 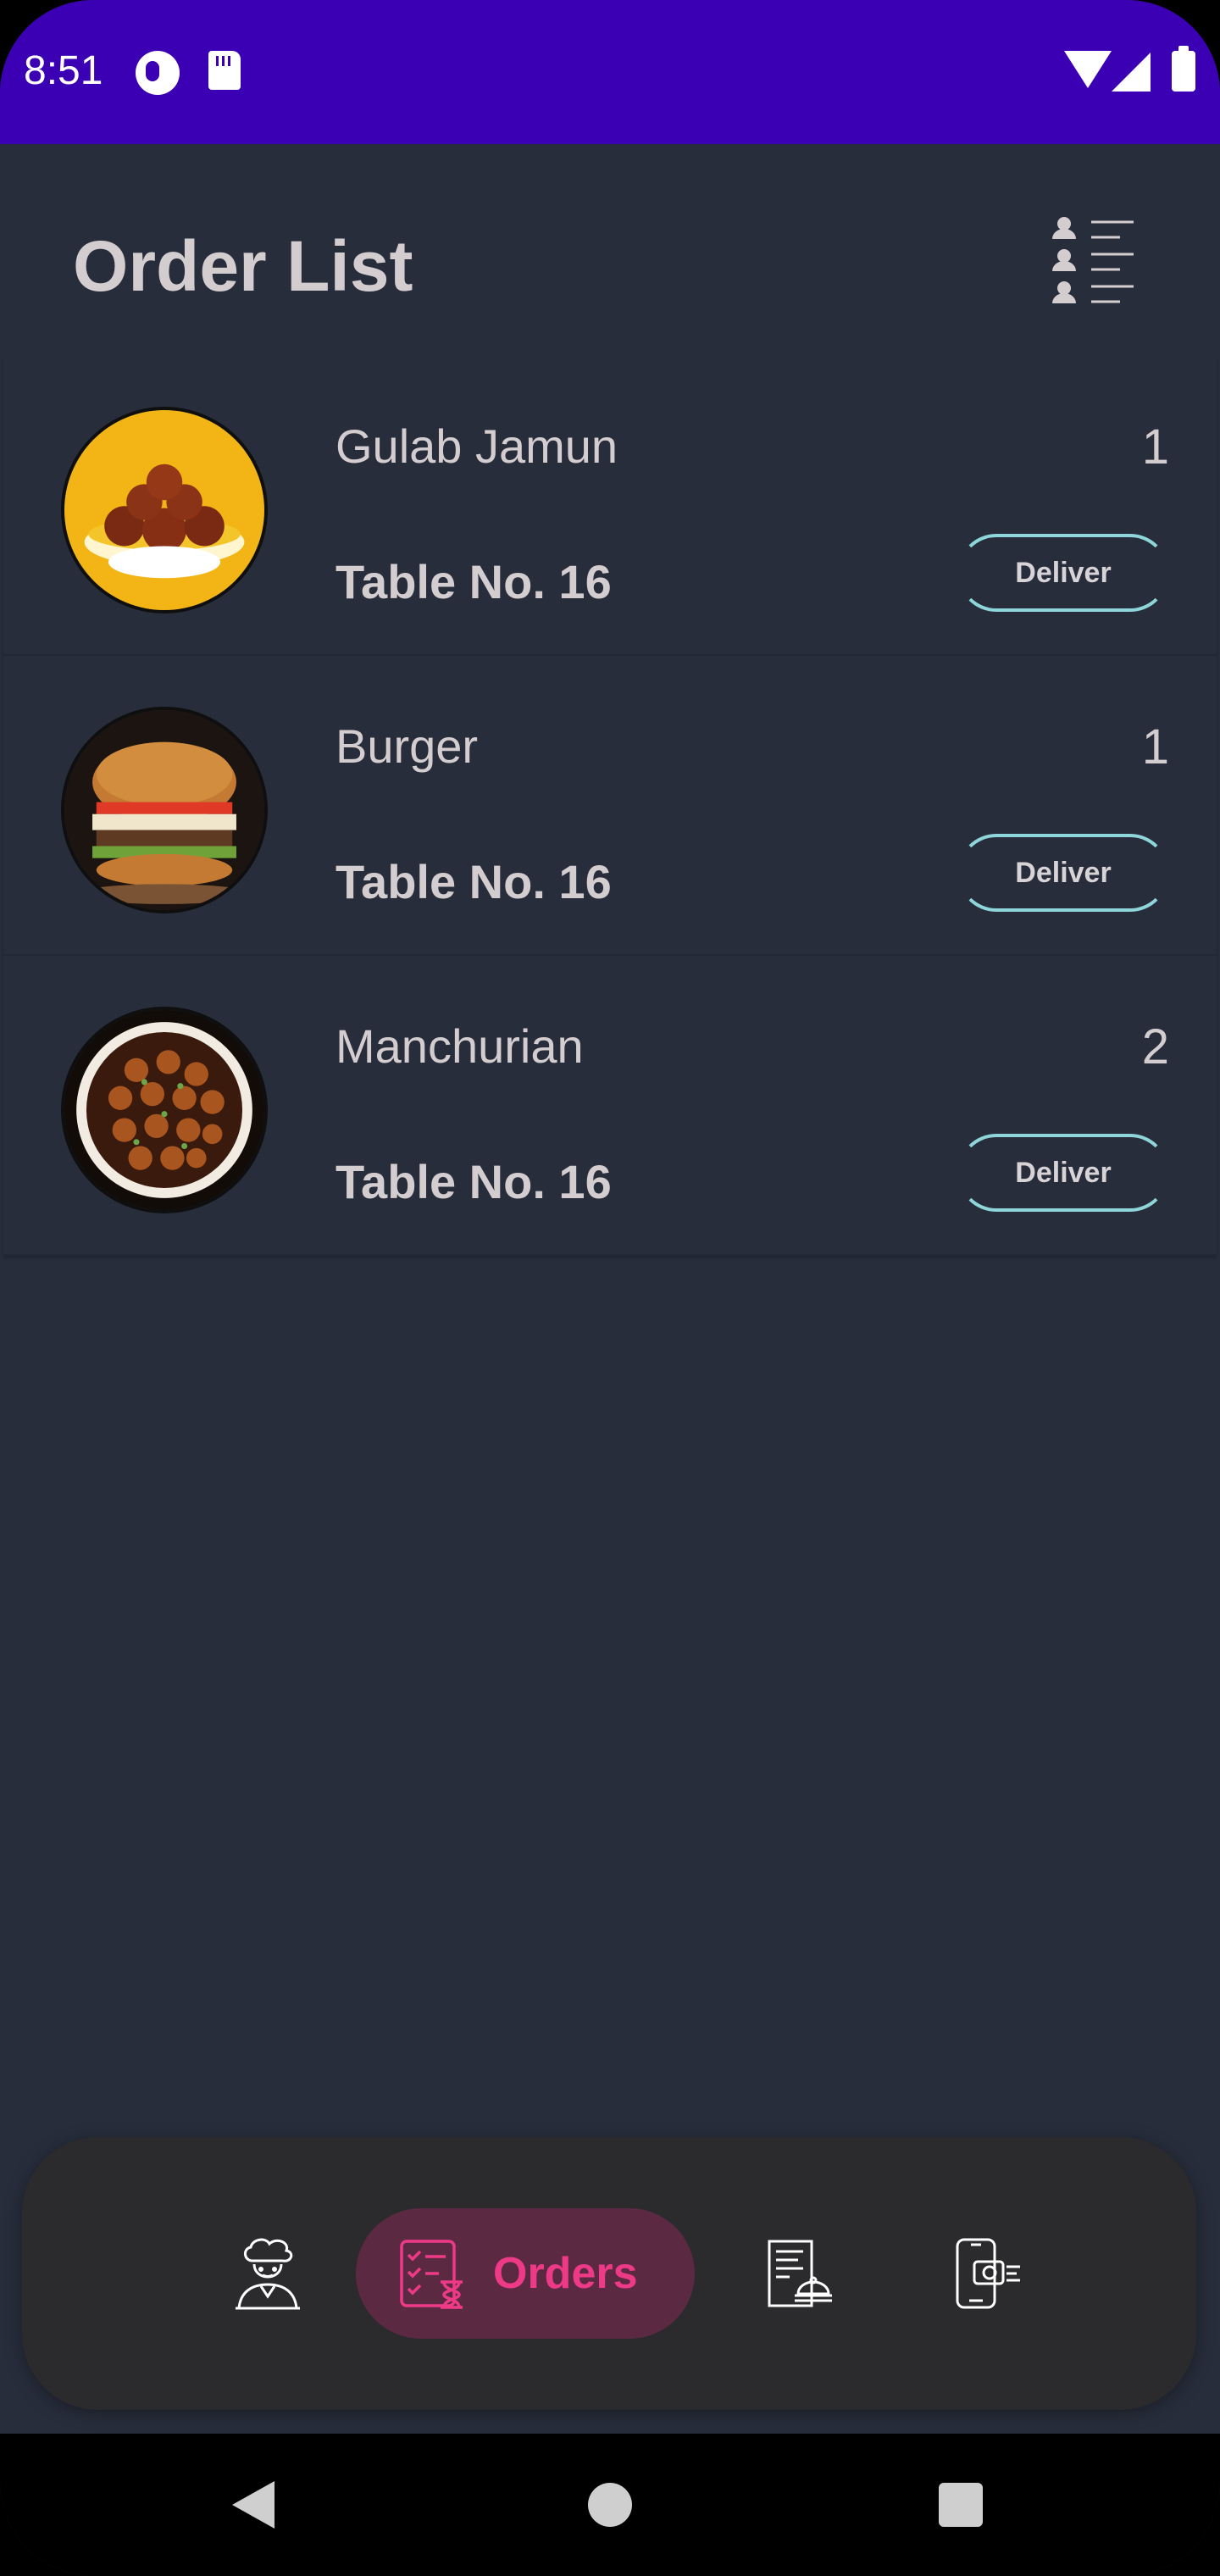 I want to click on recent-apps-icon, so click(x=961, y=2505).